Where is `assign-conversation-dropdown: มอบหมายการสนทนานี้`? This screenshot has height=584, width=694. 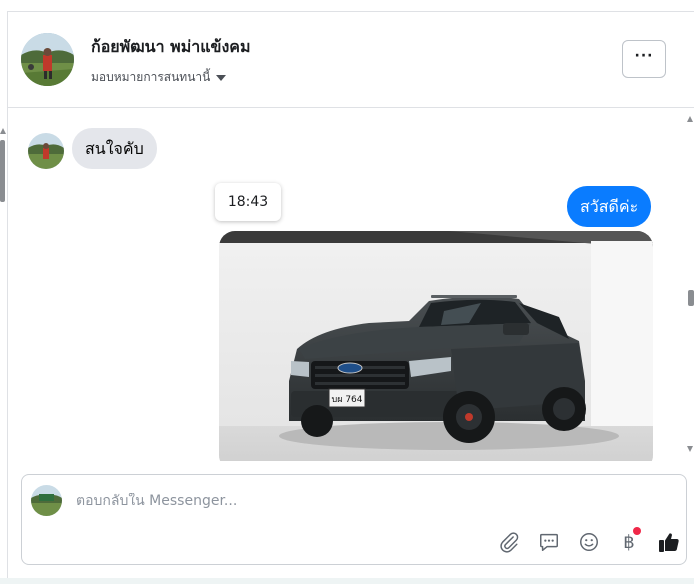 assign-conversation-dropdown: มอบหมายการสนทนานี้ is located at coordinates (159, 77).